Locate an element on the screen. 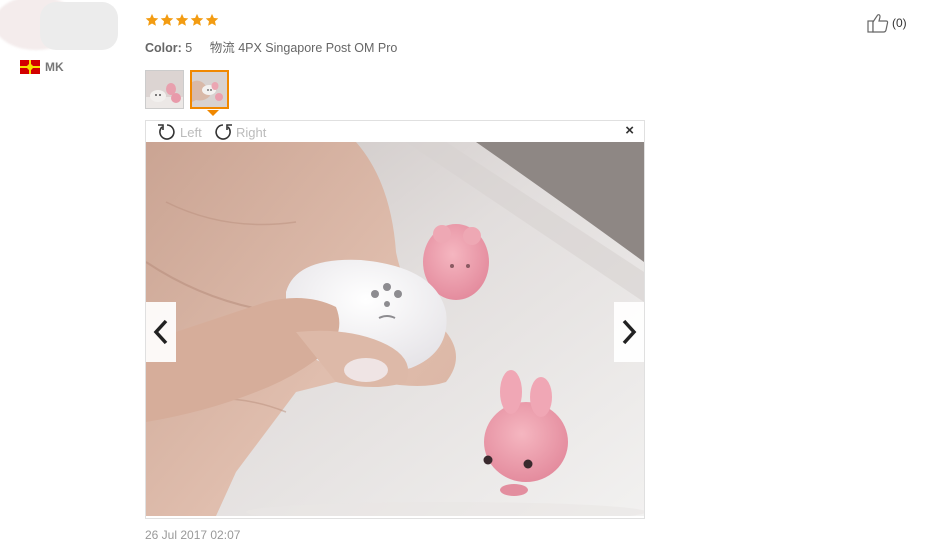  reviewer-avatar is located at coordinates (60, 26).